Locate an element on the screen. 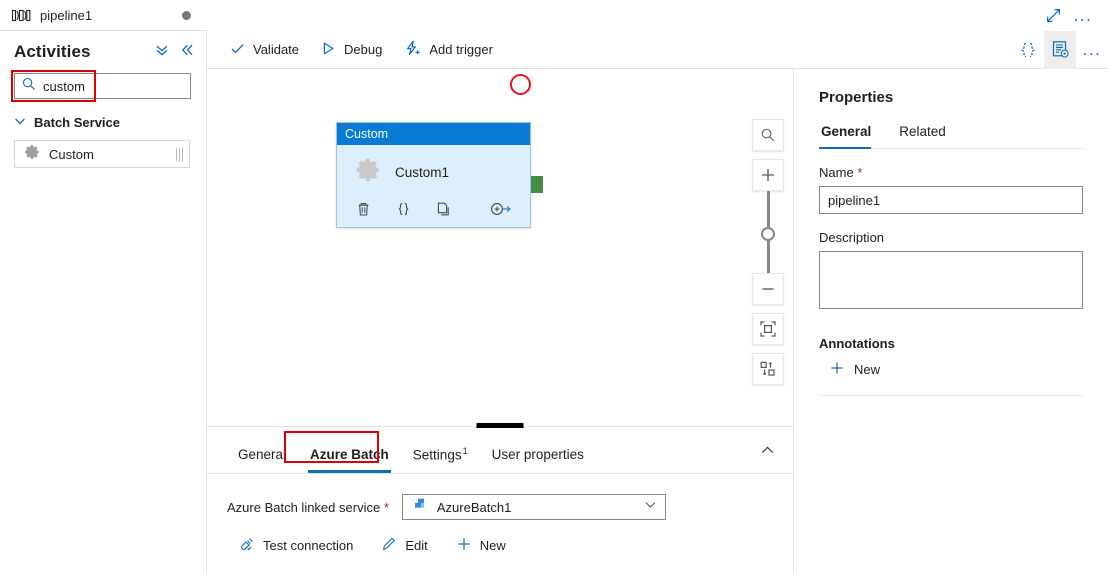 This screenshot has height=573, width=1108. tab-settings: Settings1 is located at coordinates (440, 460).